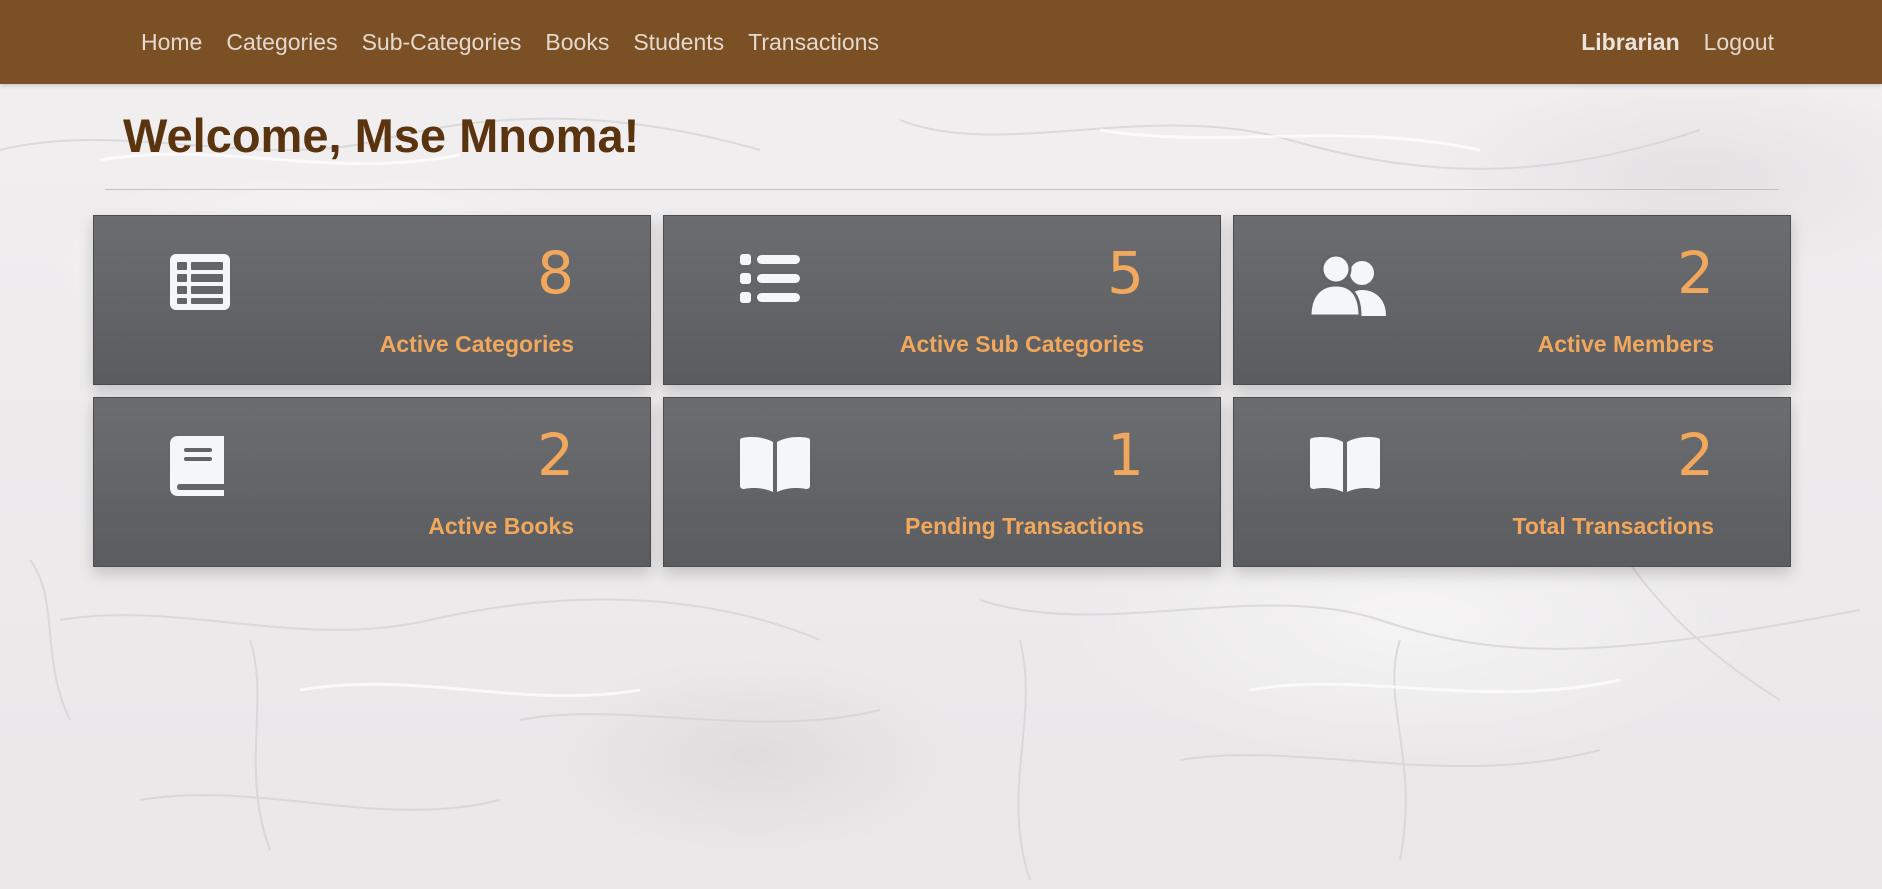 The width and height of the screenshot is (1882, 889). What do you see at coordinates (210, 286) in the screenshot?
I see `table-list-icon` at bounding box center [210, 286].